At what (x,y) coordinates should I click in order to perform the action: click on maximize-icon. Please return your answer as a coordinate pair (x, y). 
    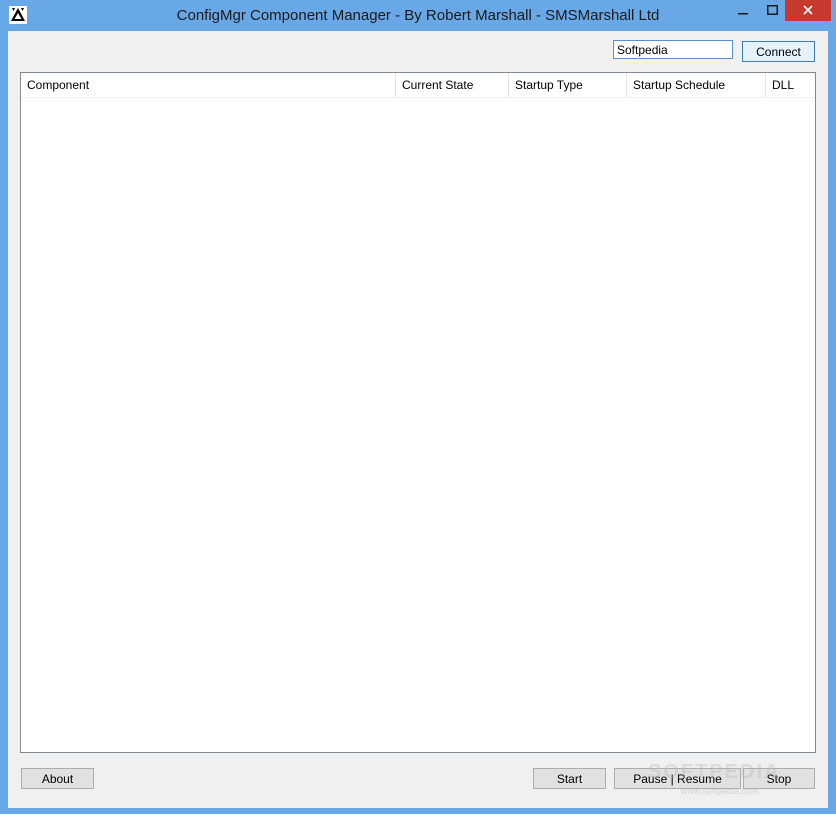
    Looking at the image, I should click on (772, 11).